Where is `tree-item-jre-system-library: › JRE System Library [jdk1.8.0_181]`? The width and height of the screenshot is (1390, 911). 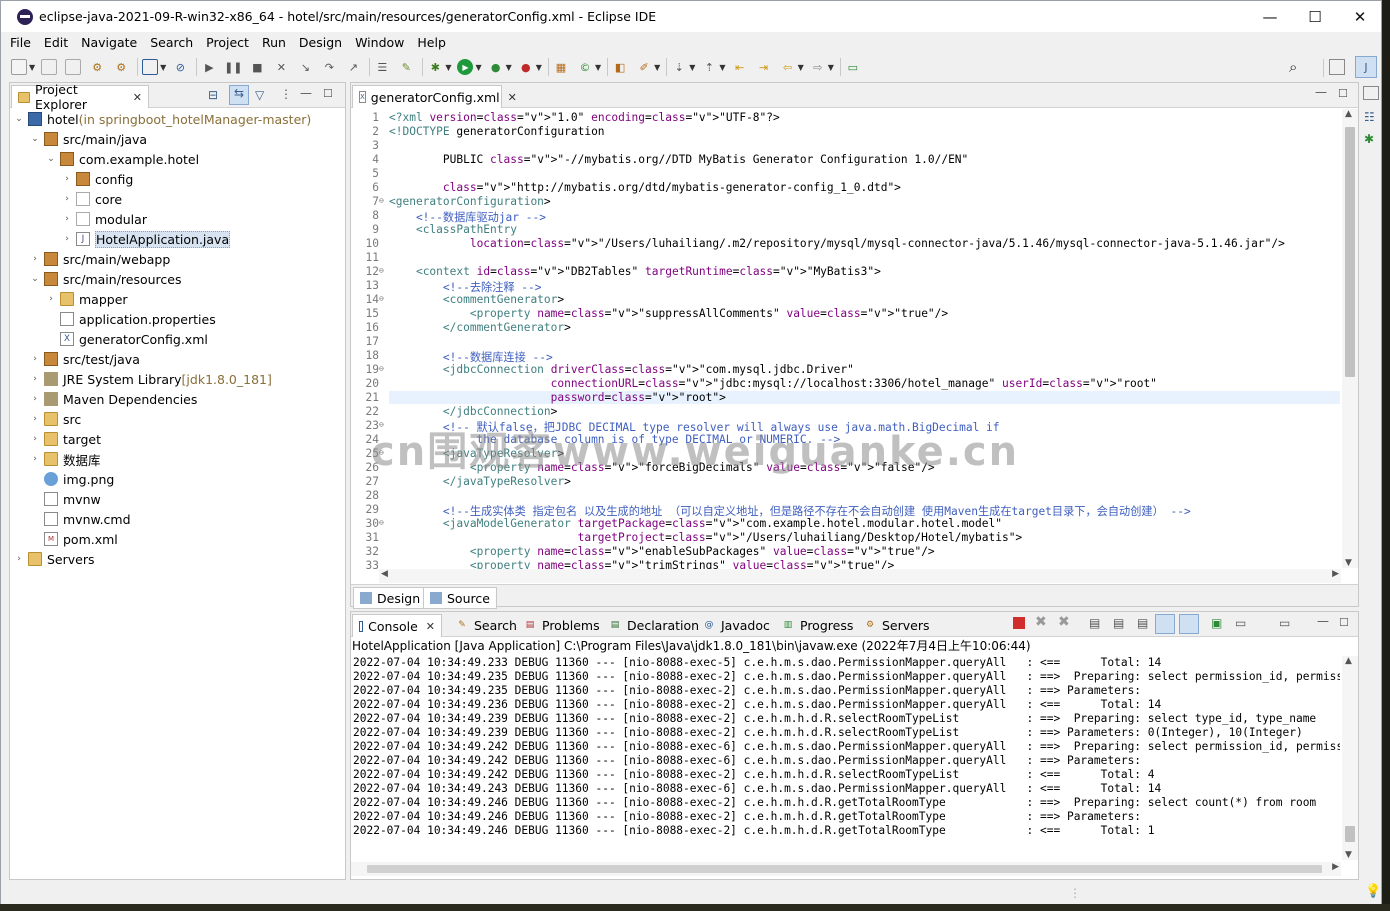
tree-item-jre-system-library: › JRE System Library [jdk1.8.0_181] is located at coordinates (151, 379).